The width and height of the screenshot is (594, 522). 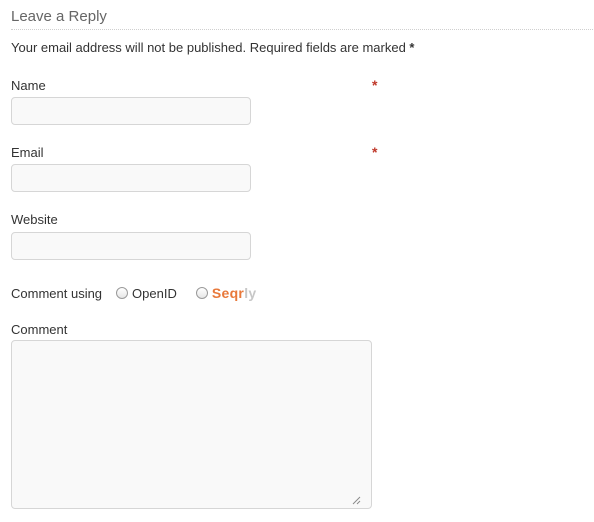 What do you see at coordinates (34, 219) in the screenshot?
I see `website-label: Website` at bounding box center [34, 219].